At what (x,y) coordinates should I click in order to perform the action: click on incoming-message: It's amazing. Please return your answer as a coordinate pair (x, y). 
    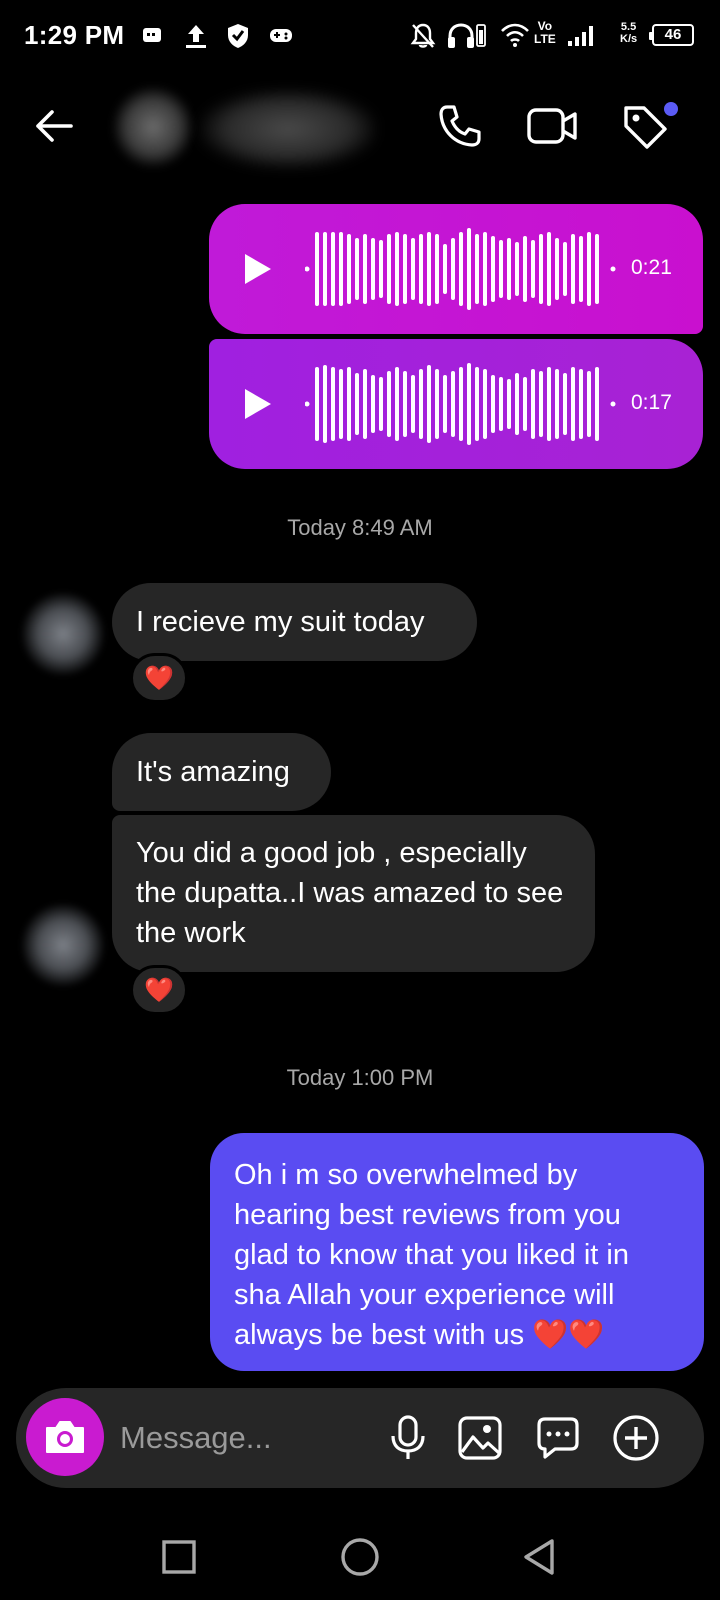
    Looking at the image, I should click on (221, 772).